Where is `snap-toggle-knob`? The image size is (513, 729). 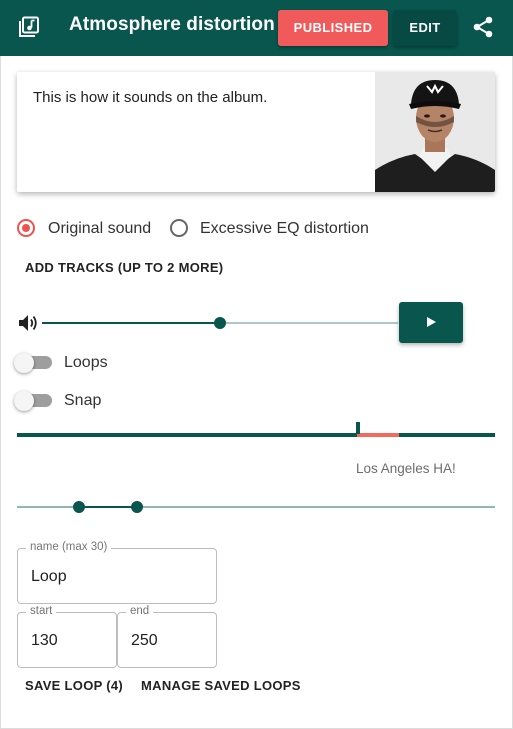
snap-toggle-knob is located at coordinates (24, 401).